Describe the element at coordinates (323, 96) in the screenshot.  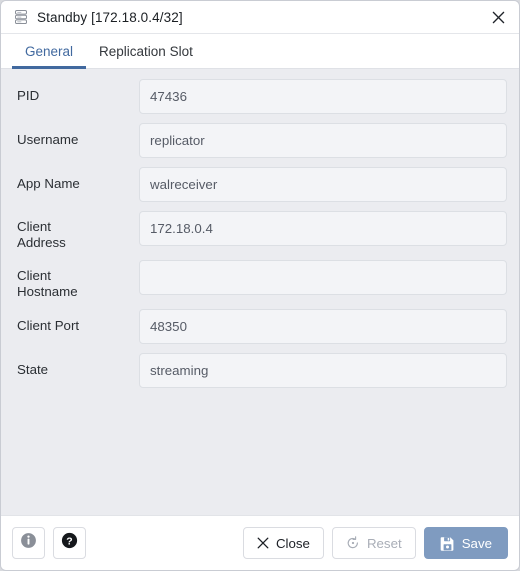
I see `pid-input` at that location.